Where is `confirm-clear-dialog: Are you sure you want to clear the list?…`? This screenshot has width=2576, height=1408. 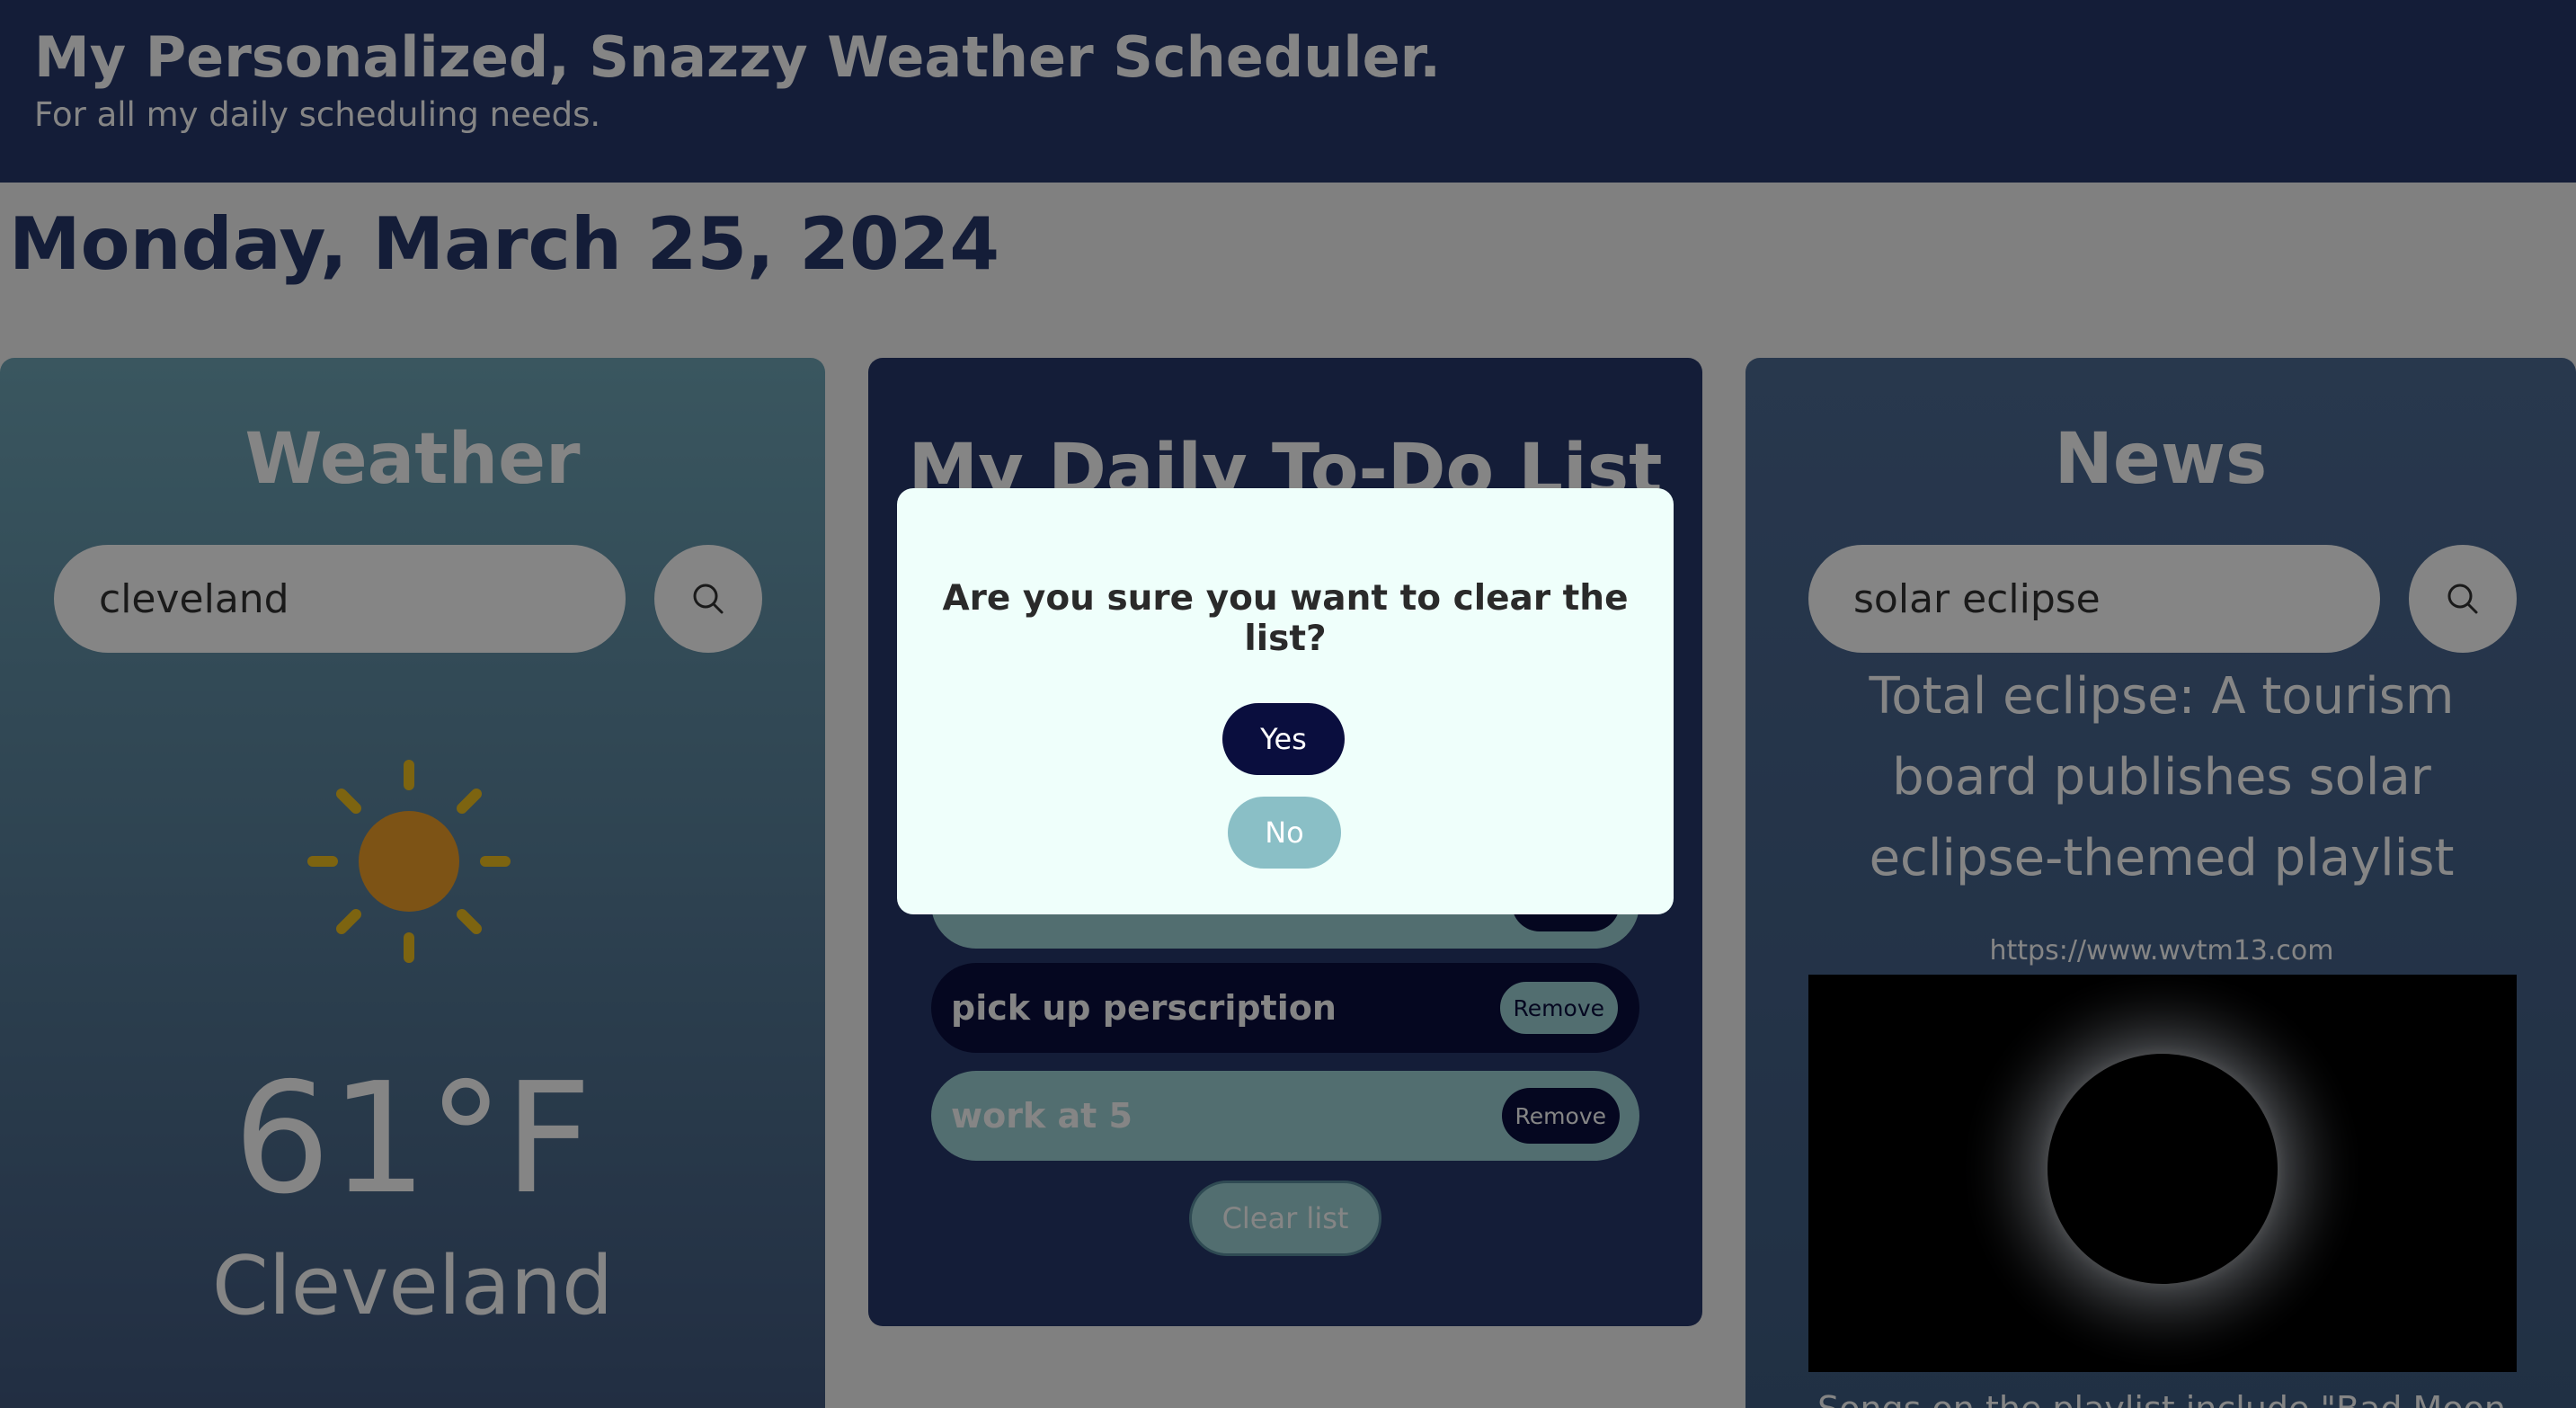 confirm-clear-dialog: Are you sure you want to clear the list?… is located at coordinates (1285, 701).